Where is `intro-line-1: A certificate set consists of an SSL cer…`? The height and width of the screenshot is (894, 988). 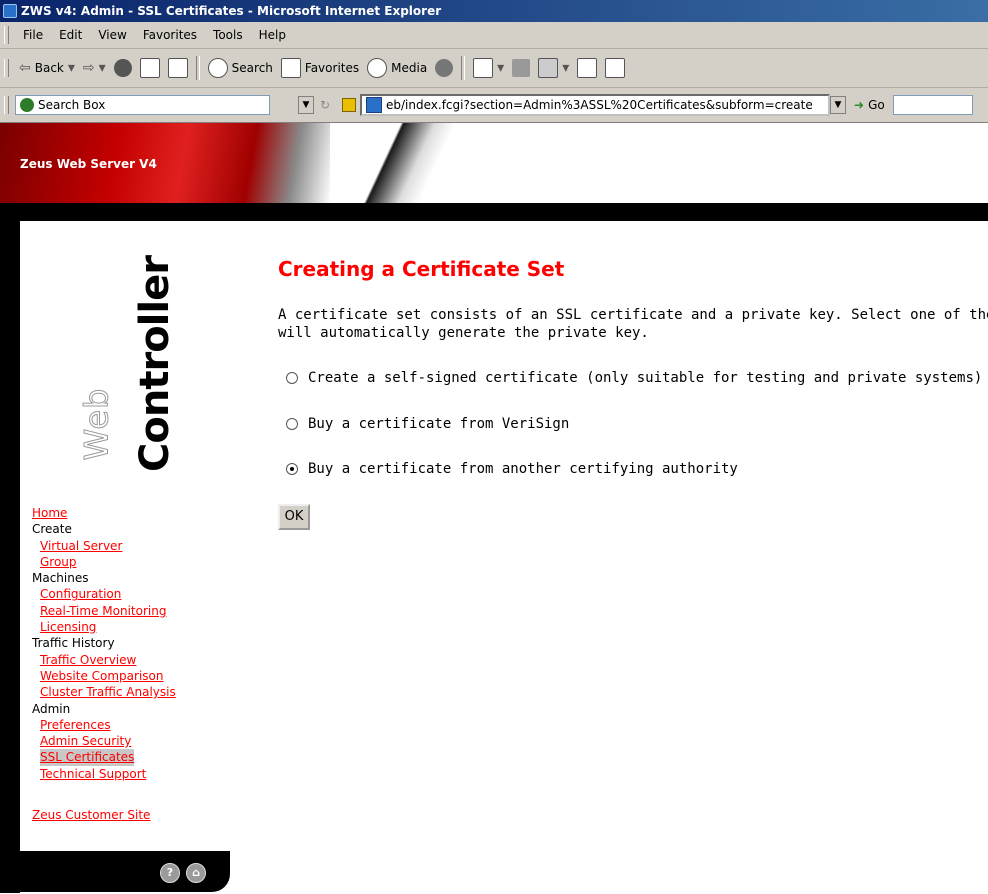 intro-line-1: A certificate set consists of an SSL cer… is located at coordinates (633, 315).